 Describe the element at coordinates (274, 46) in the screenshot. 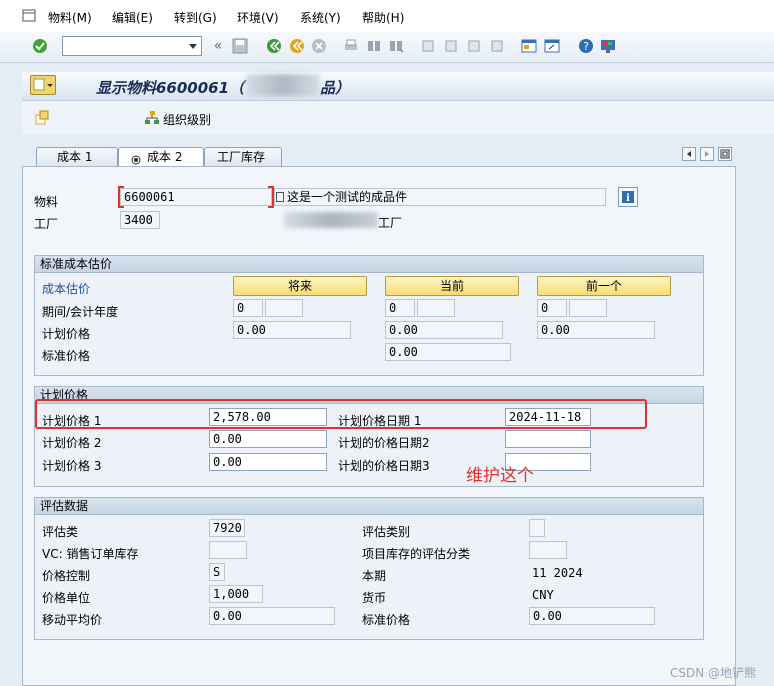

I see `back-icon` at that location.